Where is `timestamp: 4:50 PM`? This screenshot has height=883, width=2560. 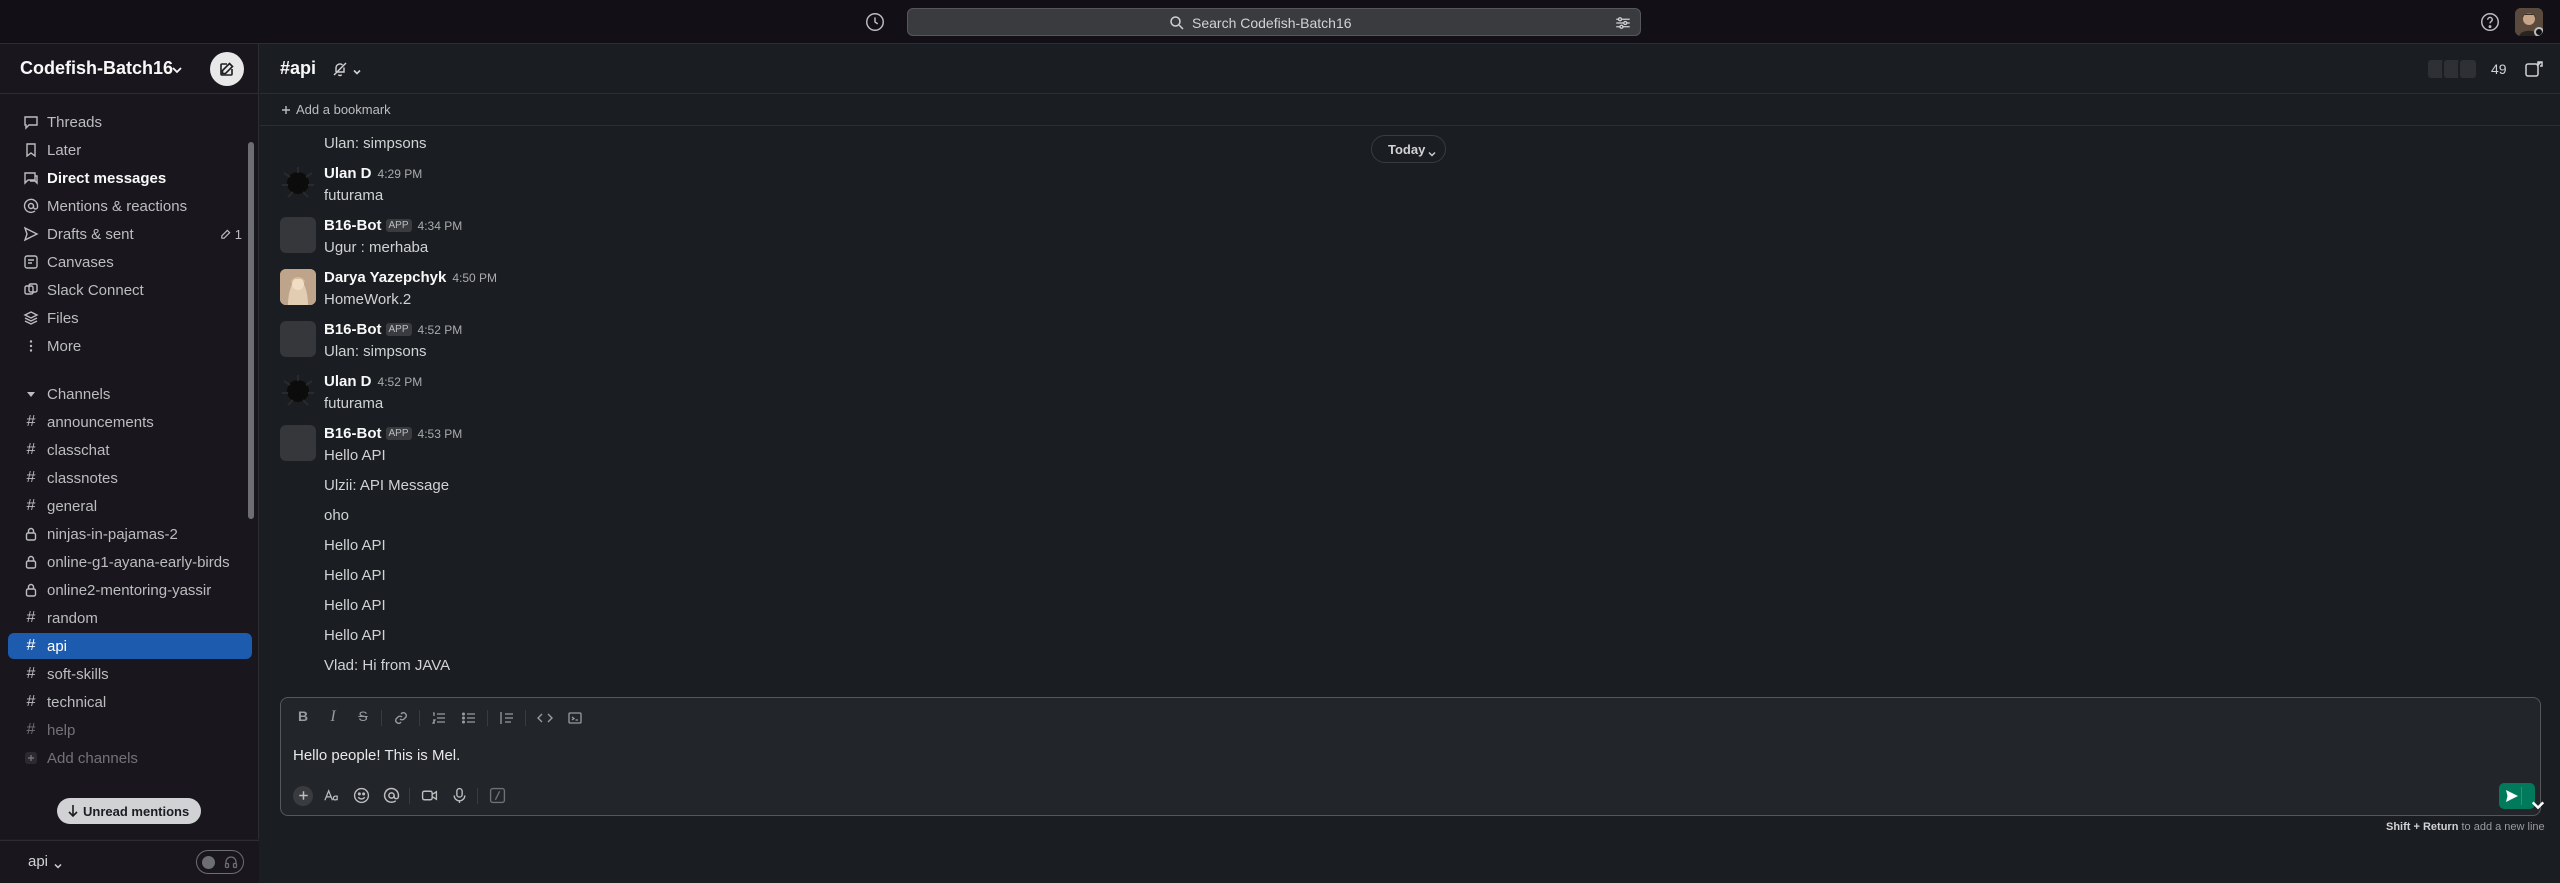 timestamp: 4:50 PM is located at coordinates (474, 278).